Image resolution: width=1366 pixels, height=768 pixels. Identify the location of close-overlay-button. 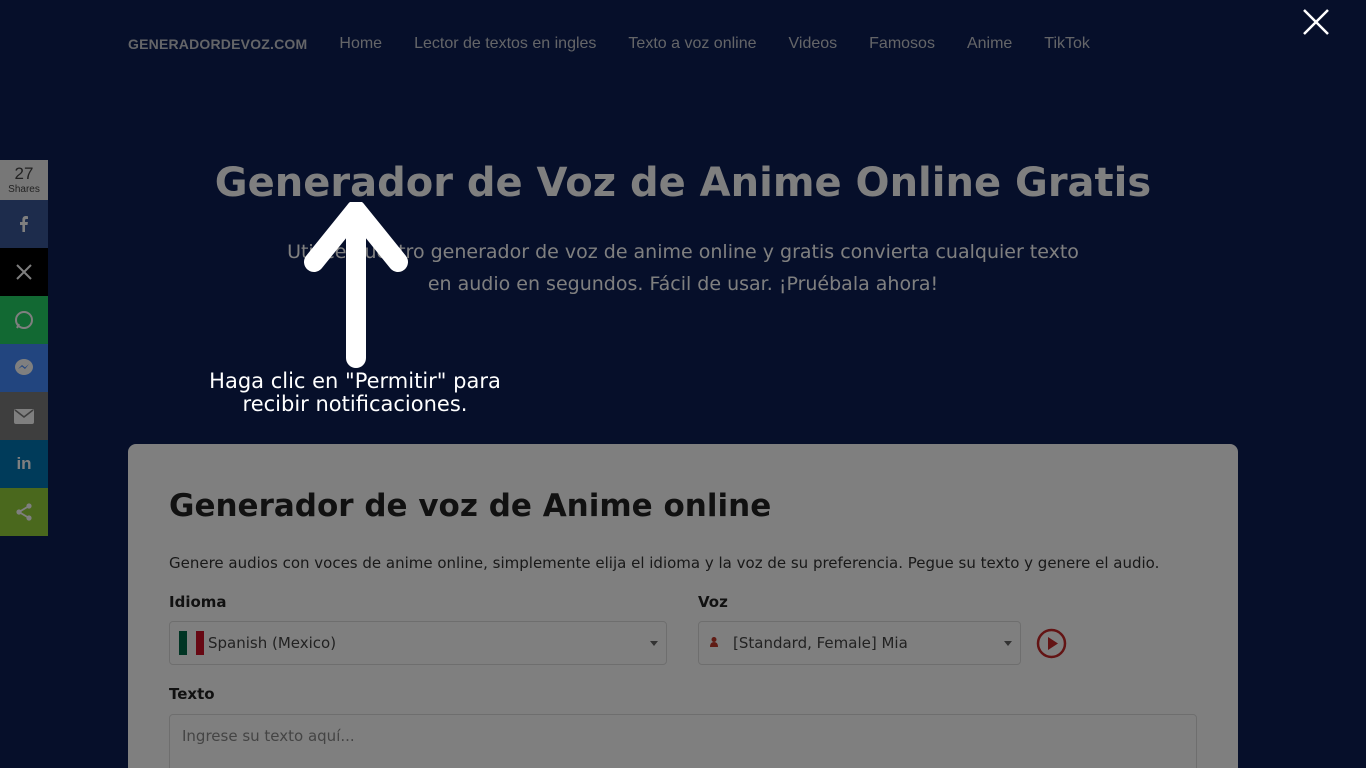
(1316, 22).